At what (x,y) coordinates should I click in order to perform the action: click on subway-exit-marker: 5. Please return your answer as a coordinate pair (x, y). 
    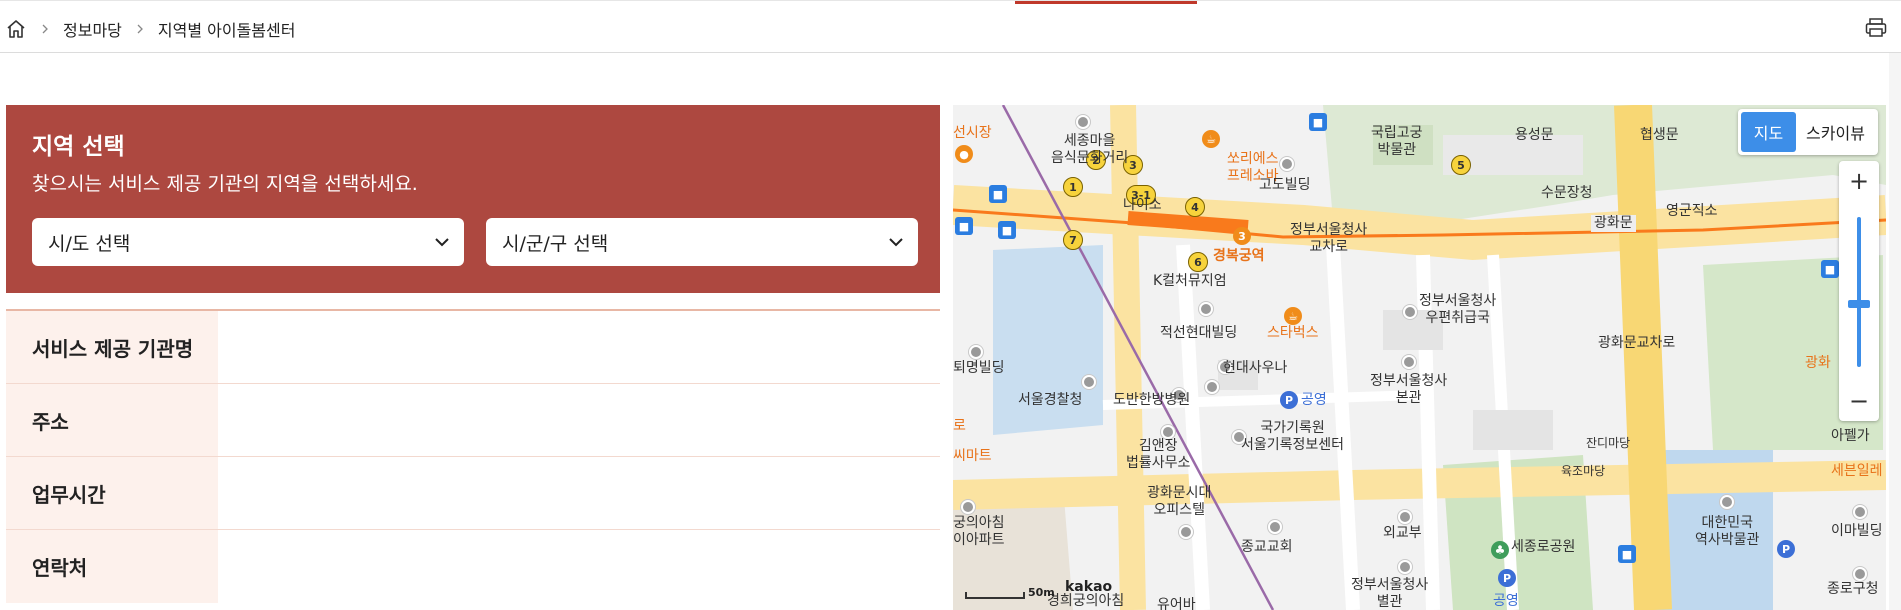
    Looking at the image, I should click on (1461, 165).